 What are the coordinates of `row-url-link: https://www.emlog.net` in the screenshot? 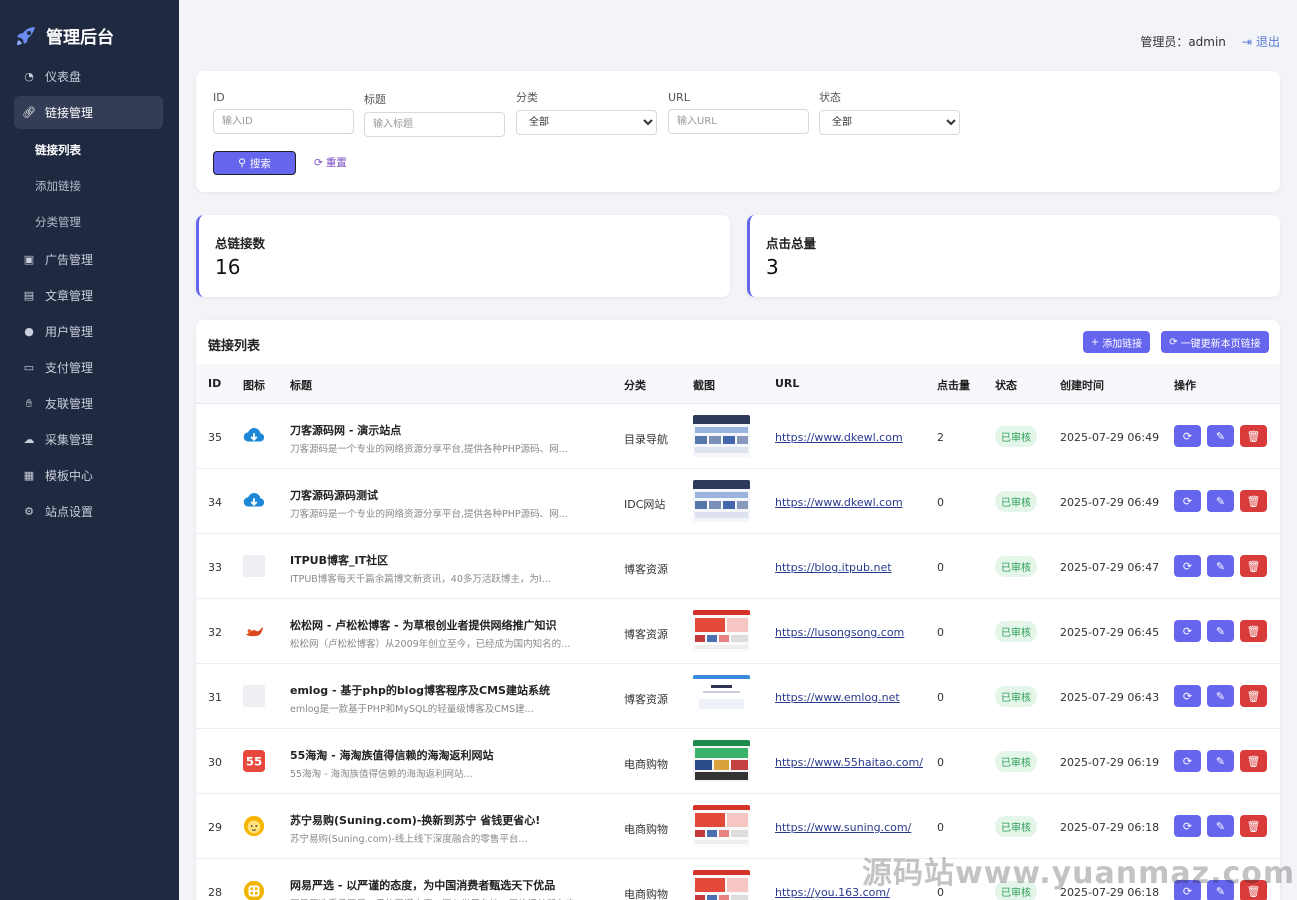 It's located at (837, 697).